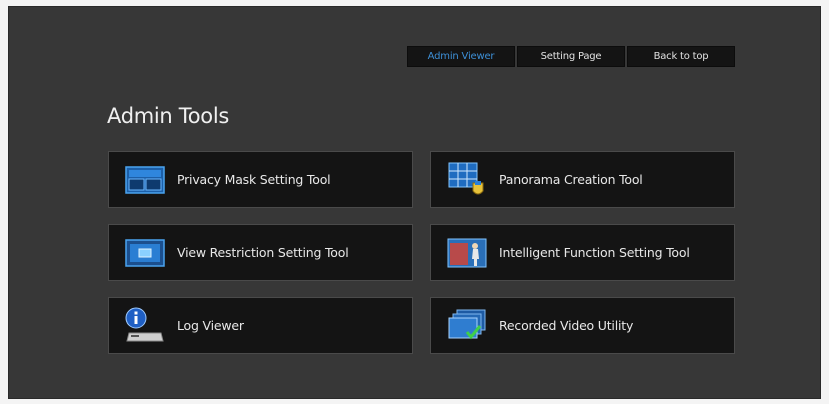  Describe the element at coordinates (145, 326) in the screenshot. I see `log-viewer-icon` at that location.